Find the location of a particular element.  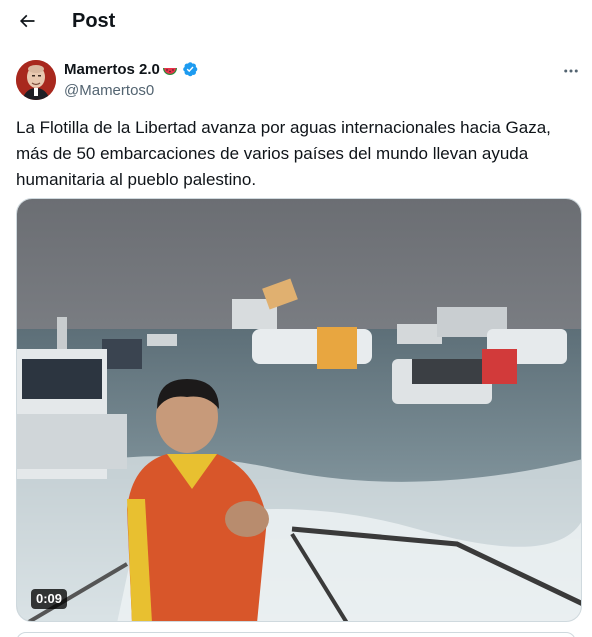

back-button is located at coordinates (27, 21).